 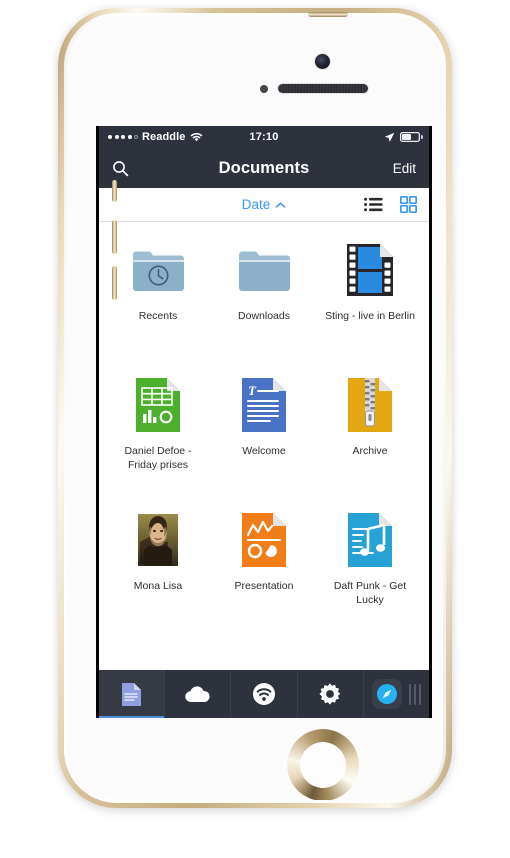 I want to click on file-label: Sting - live in Berlin, so click(x=370, y=316).